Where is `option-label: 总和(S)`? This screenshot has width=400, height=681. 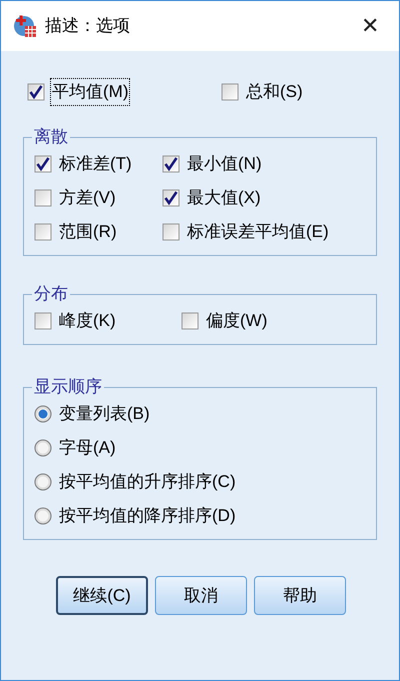 option-label: 总和(S) is located at coordinates (274, 92).